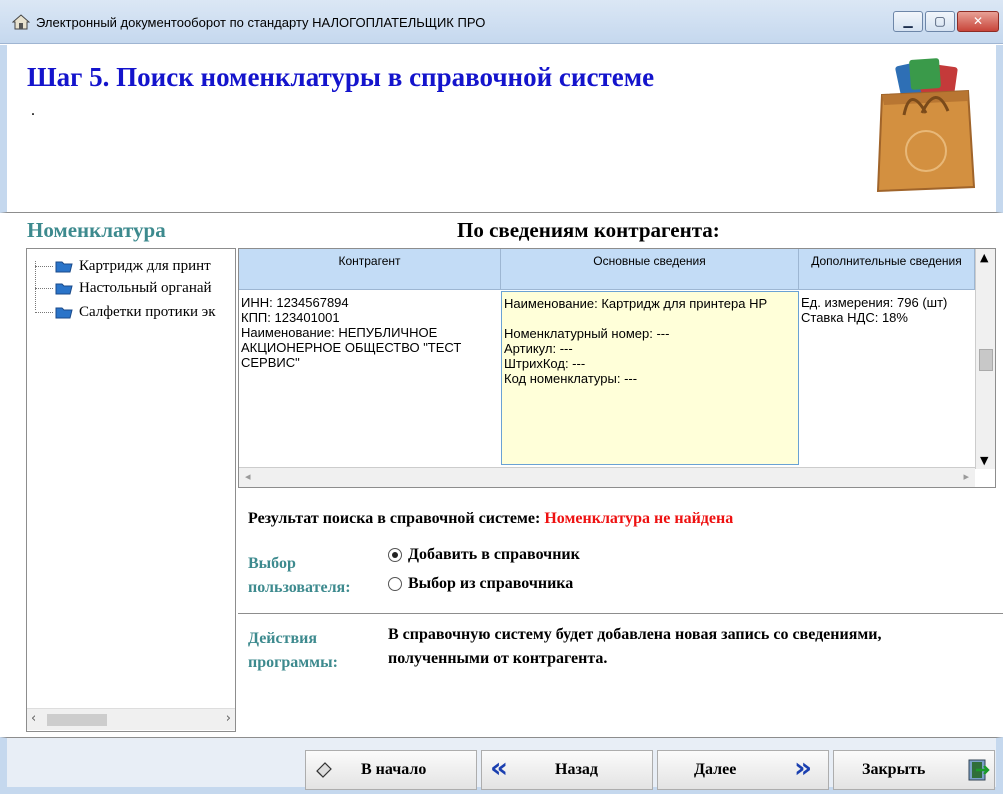 This screenshot has height=794, width=1003. I want to click on column-header-extra: Дополнительные сведения, so click(887, 269).